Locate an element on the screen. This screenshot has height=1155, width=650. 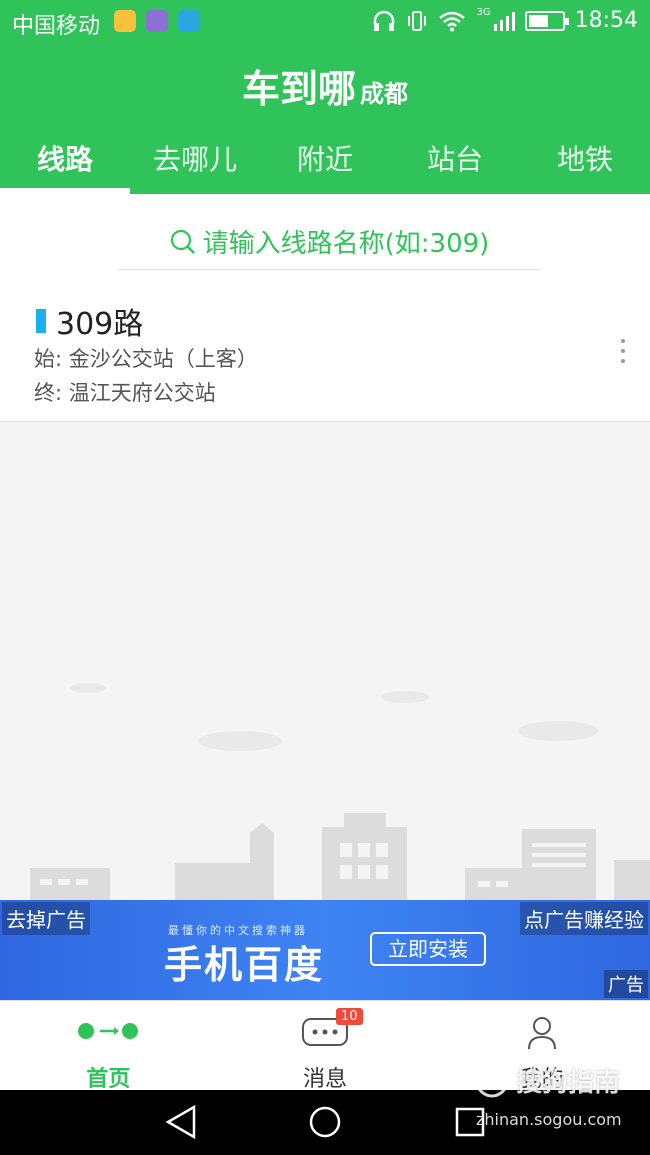
tab-subway: 地铁 is located at coordinates (585, 159).